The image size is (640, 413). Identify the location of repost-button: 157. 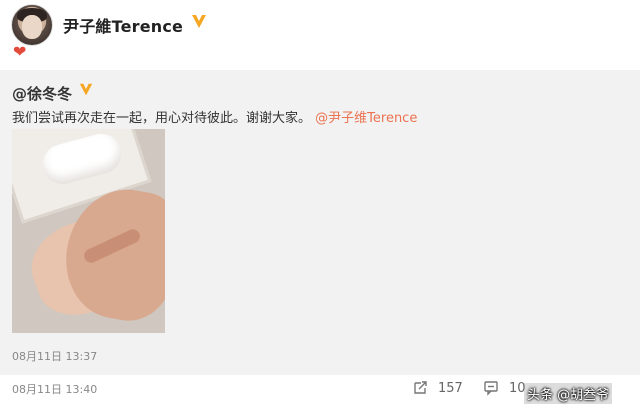
(437, 388).